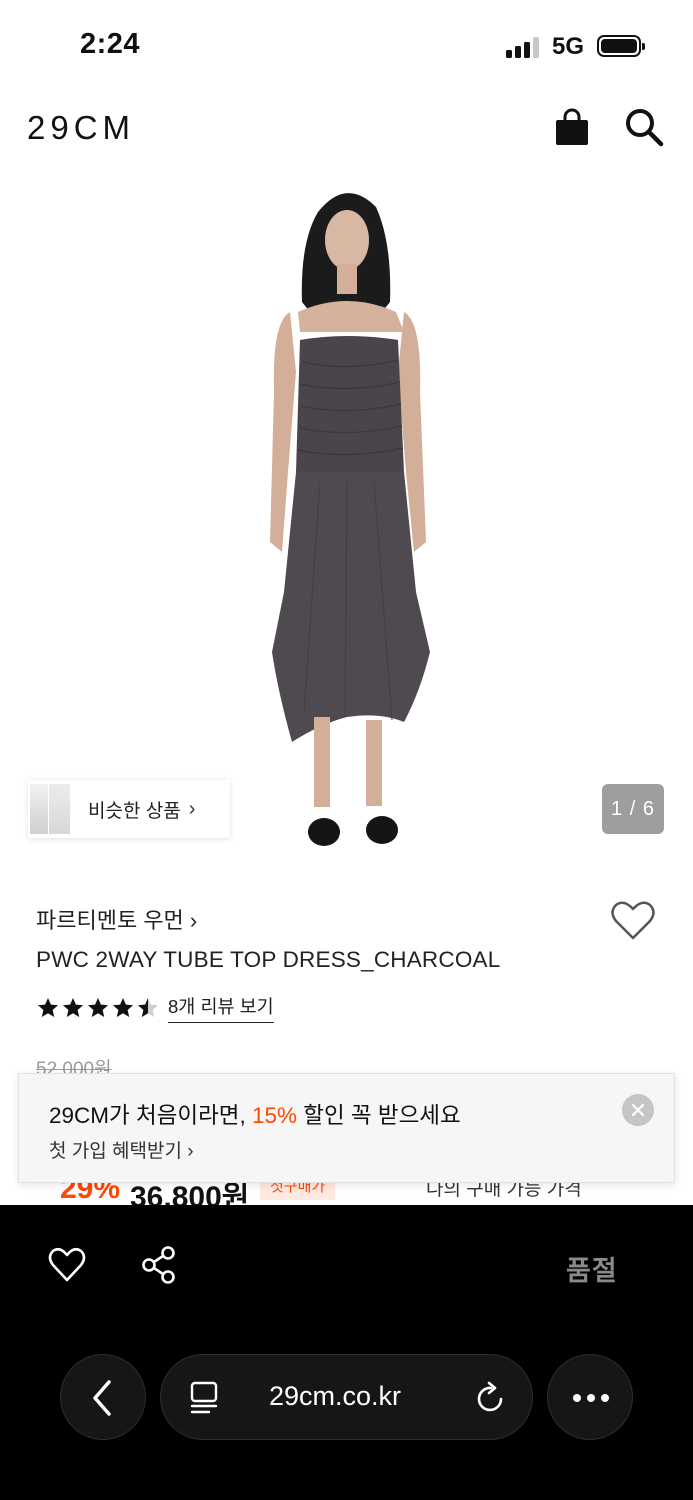 This screenshot has height=1500, width=693. I want to click on soldout-label: 품절, so click(592, 1271).